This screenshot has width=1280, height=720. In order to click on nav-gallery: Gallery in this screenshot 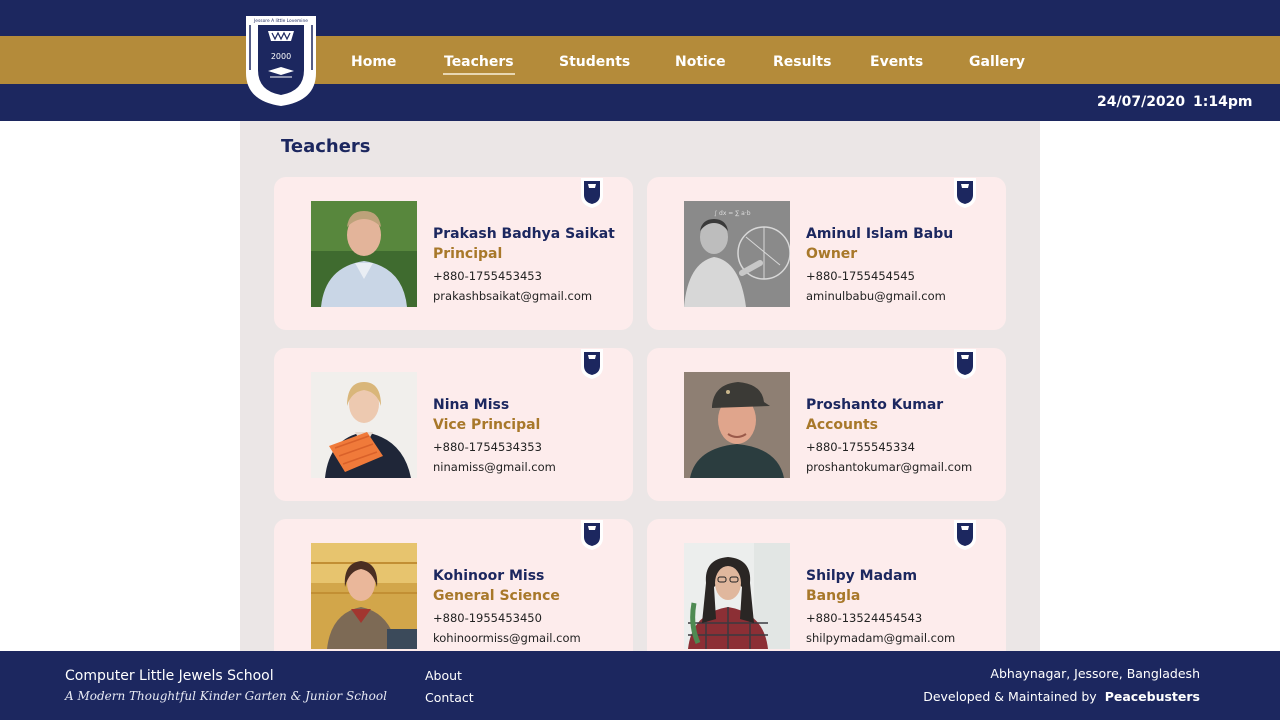, I will do `click(997, 60)`.